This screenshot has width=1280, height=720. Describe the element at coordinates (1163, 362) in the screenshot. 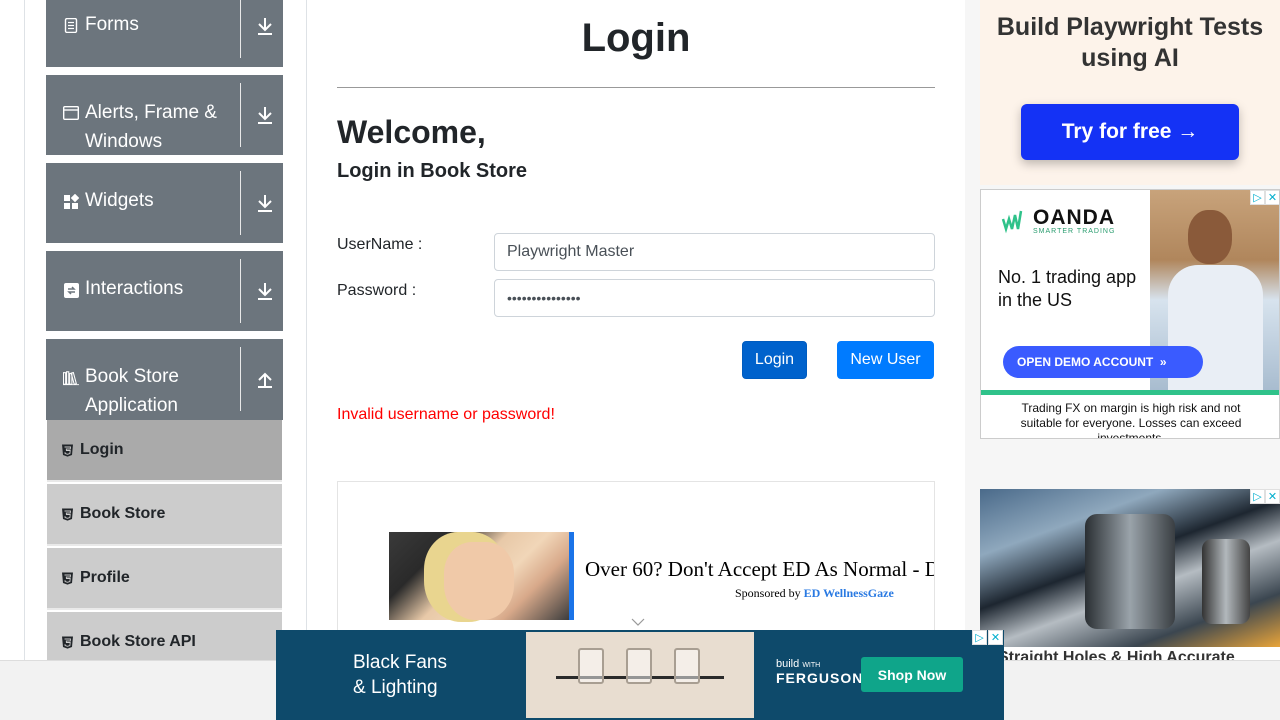

I see `double-chevron-right-icon: »` at that location.